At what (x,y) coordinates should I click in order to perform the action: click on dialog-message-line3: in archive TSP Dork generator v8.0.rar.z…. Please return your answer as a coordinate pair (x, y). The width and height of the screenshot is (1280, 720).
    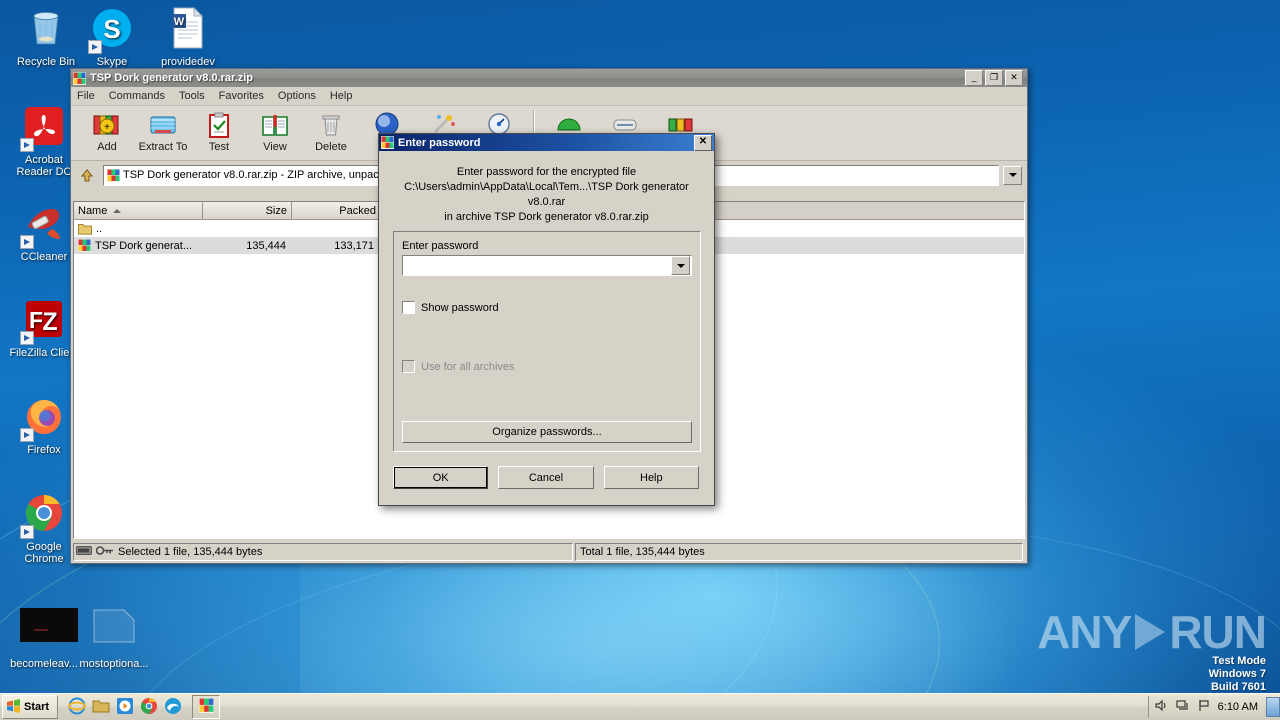
    Looking at the image, I should click on (546, 217).